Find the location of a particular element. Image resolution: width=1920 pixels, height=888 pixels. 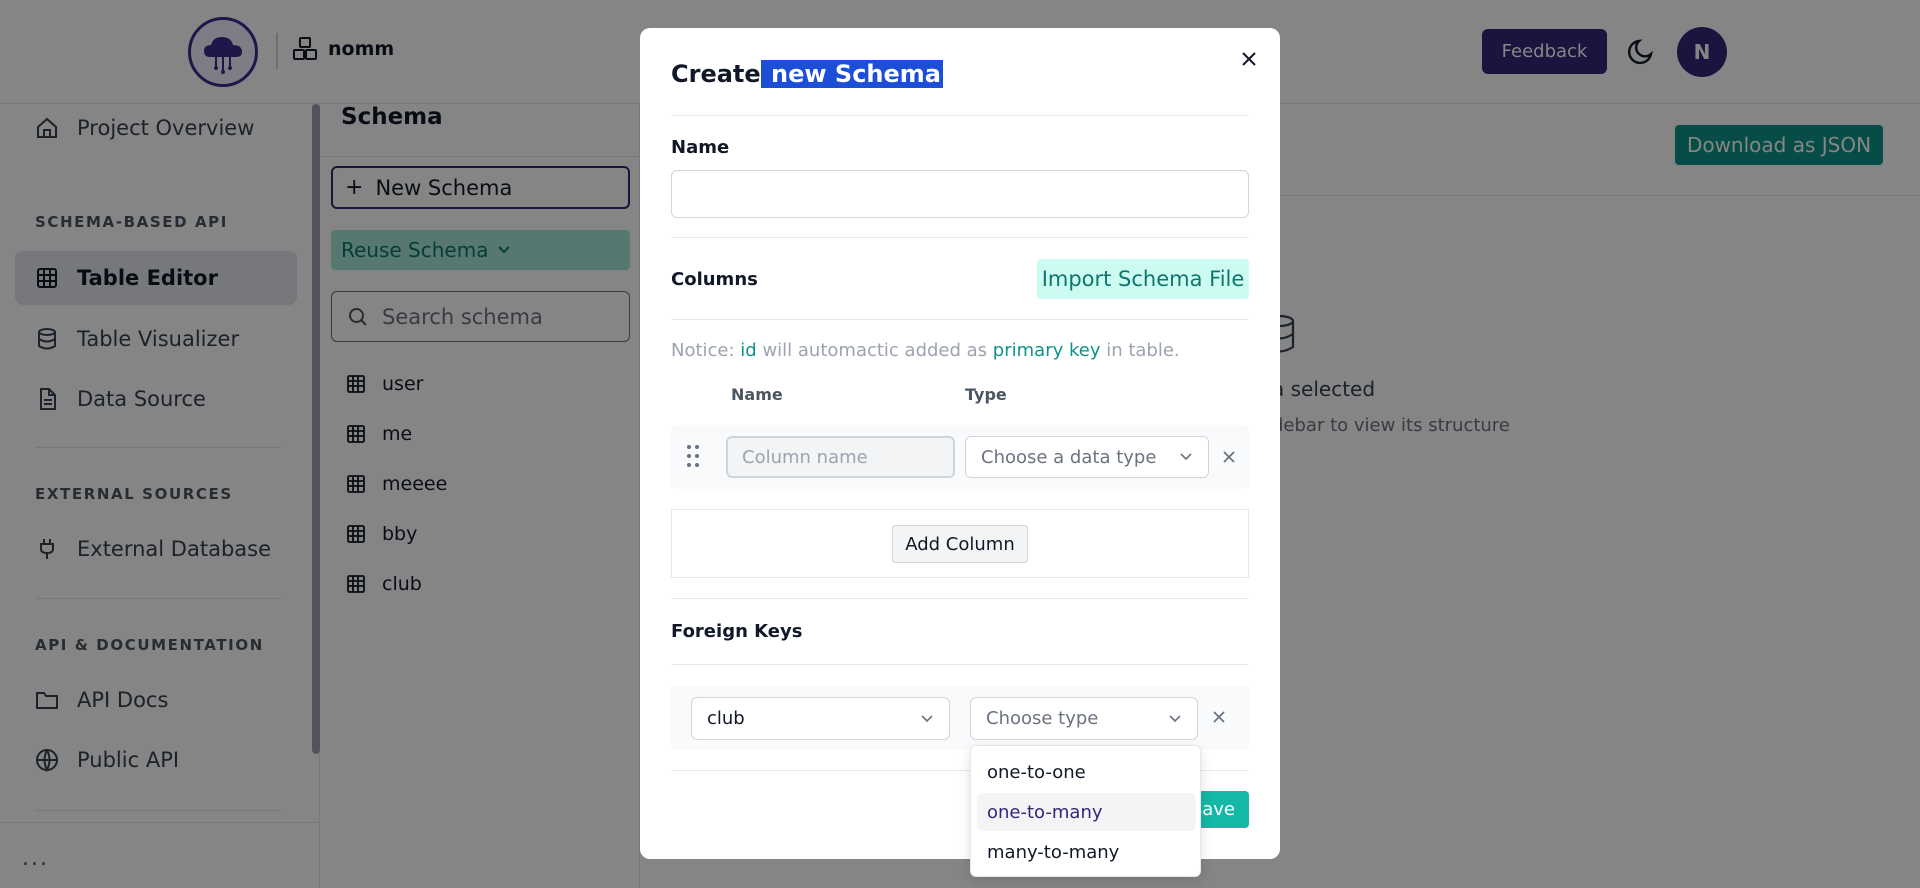

fk-table-select: club is located at coordinates (820, 718).